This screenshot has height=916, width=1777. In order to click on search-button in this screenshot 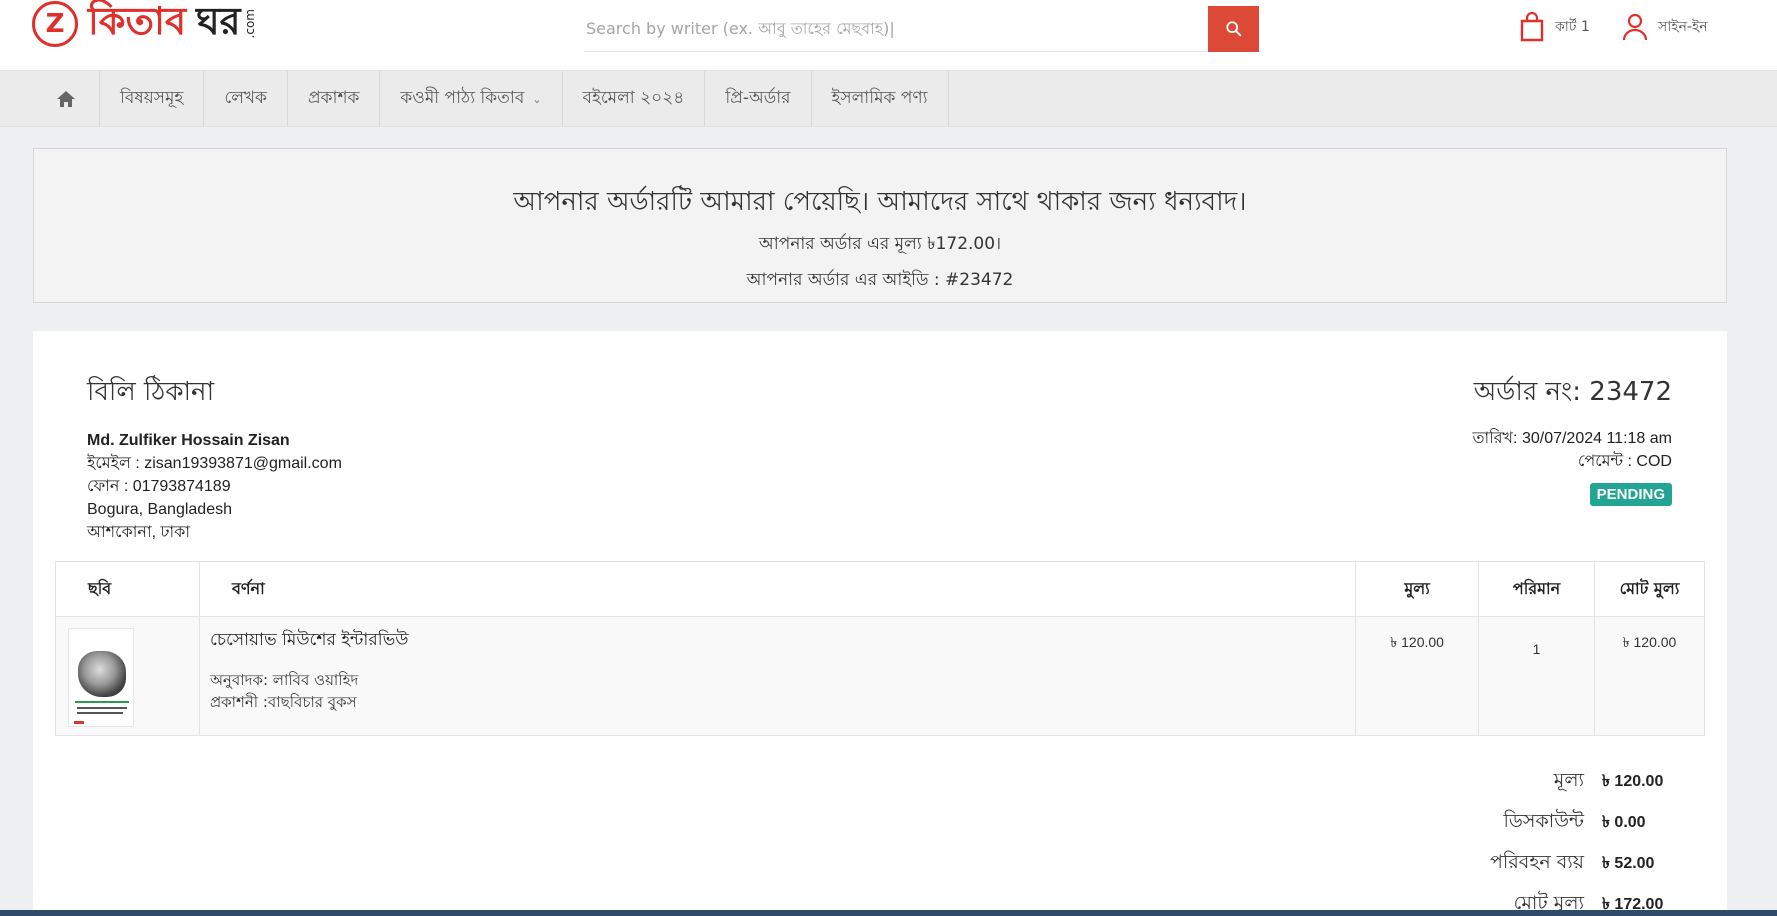, I will do `click(1233, 29)`.